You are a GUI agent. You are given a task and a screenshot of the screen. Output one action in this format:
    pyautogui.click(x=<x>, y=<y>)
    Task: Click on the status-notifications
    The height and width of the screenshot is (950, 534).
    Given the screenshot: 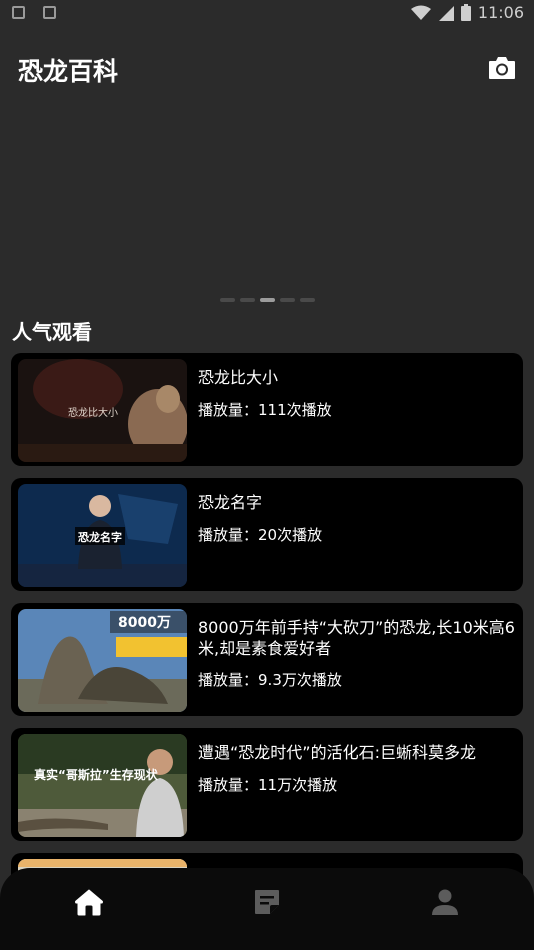 What is the action you would take?
    pyautogui.click(x=34, y=12)
    